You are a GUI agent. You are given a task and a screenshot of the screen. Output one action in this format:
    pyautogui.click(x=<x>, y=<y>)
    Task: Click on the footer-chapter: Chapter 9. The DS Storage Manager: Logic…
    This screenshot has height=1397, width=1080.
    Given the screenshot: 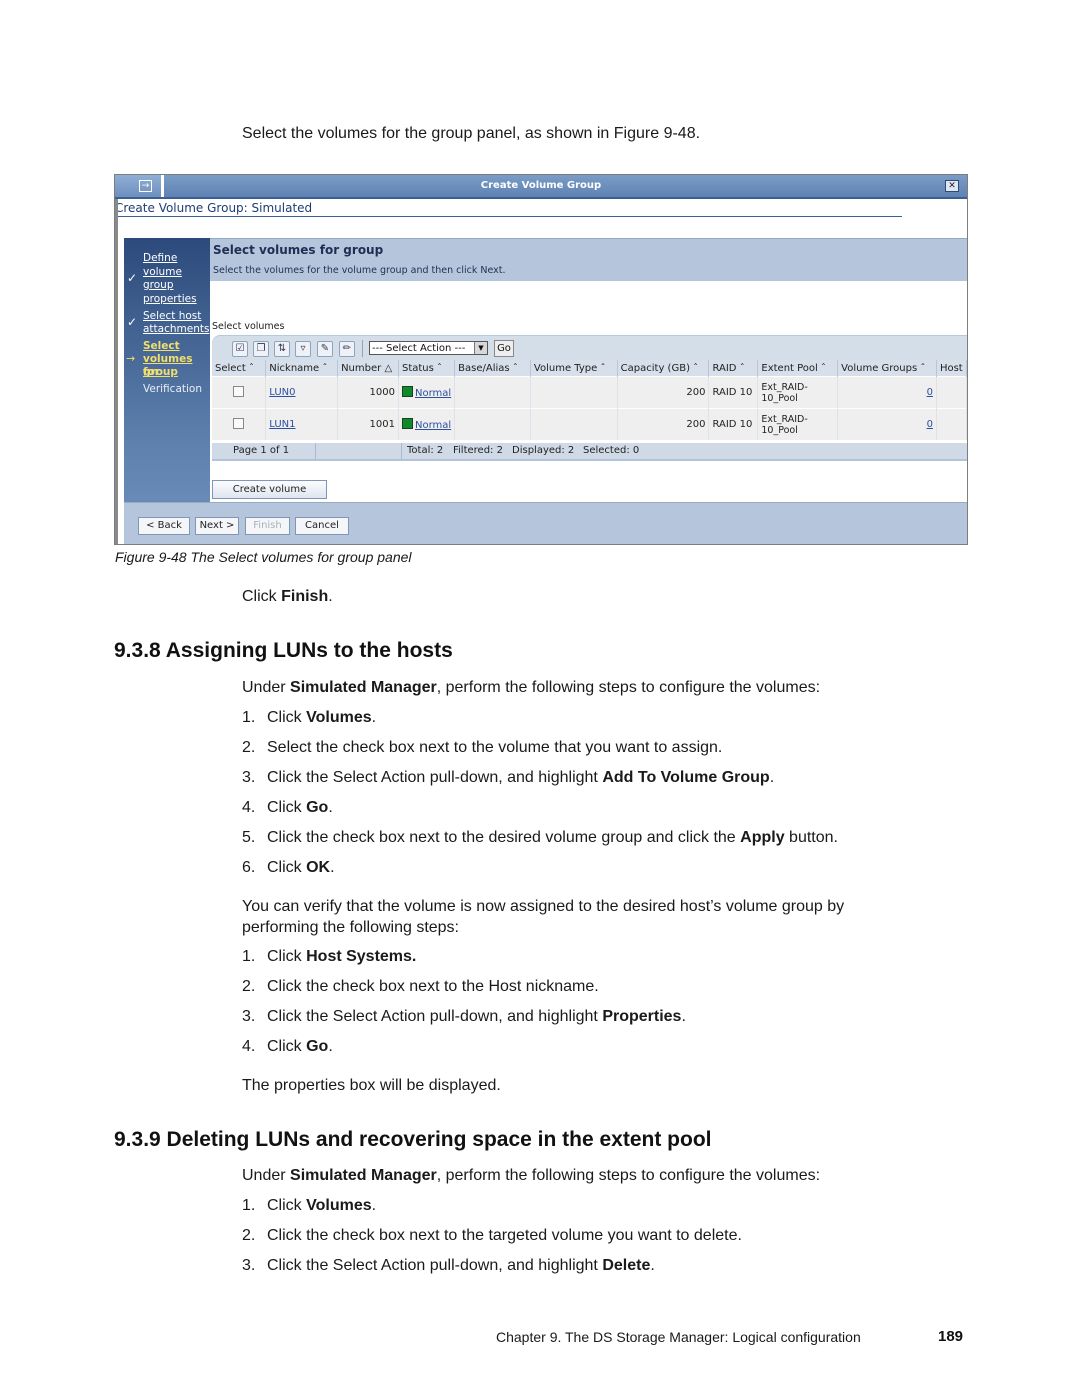 What is the action you would take?
    pyautogui.click(x=678, y=1337)
    